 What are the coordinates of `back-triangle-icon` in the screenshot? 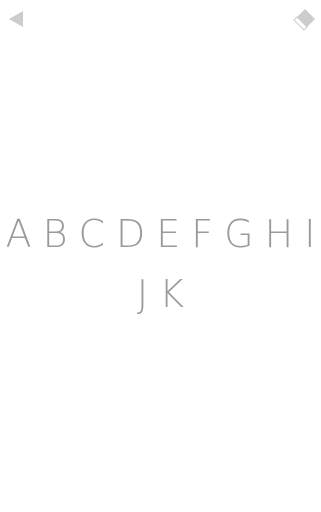 It's located at (16, 19).